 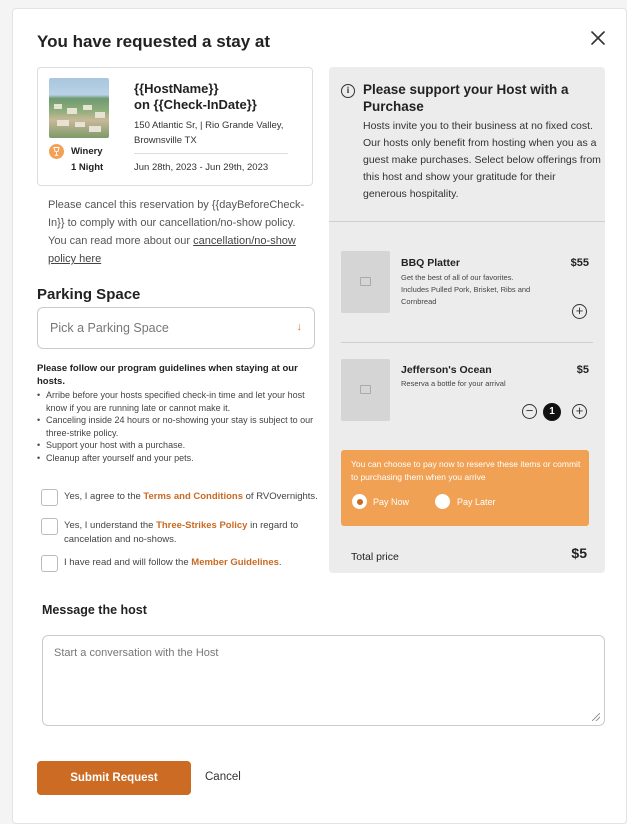 I want to click on terms-text-end: of RVOvernights., so click(x=280, y=496).